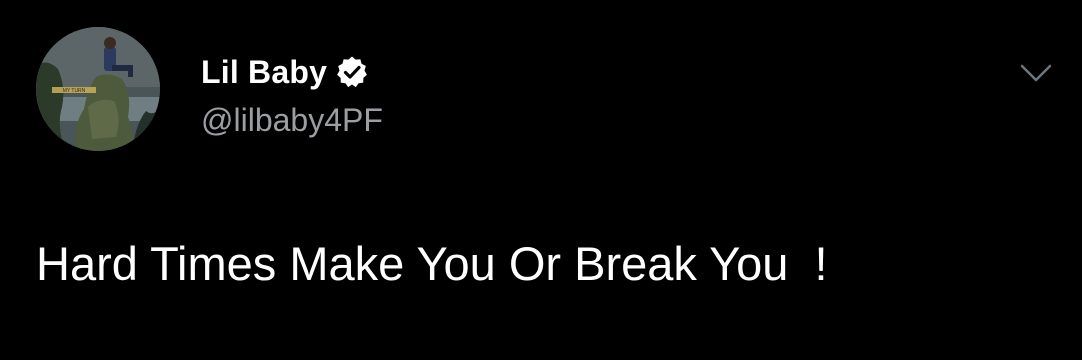 The image size is (1082, 360). What do you see at coordinates (1036, 73) in the screenshot?
I see `chevron-down-icon` at bounding box center [1036, 73].